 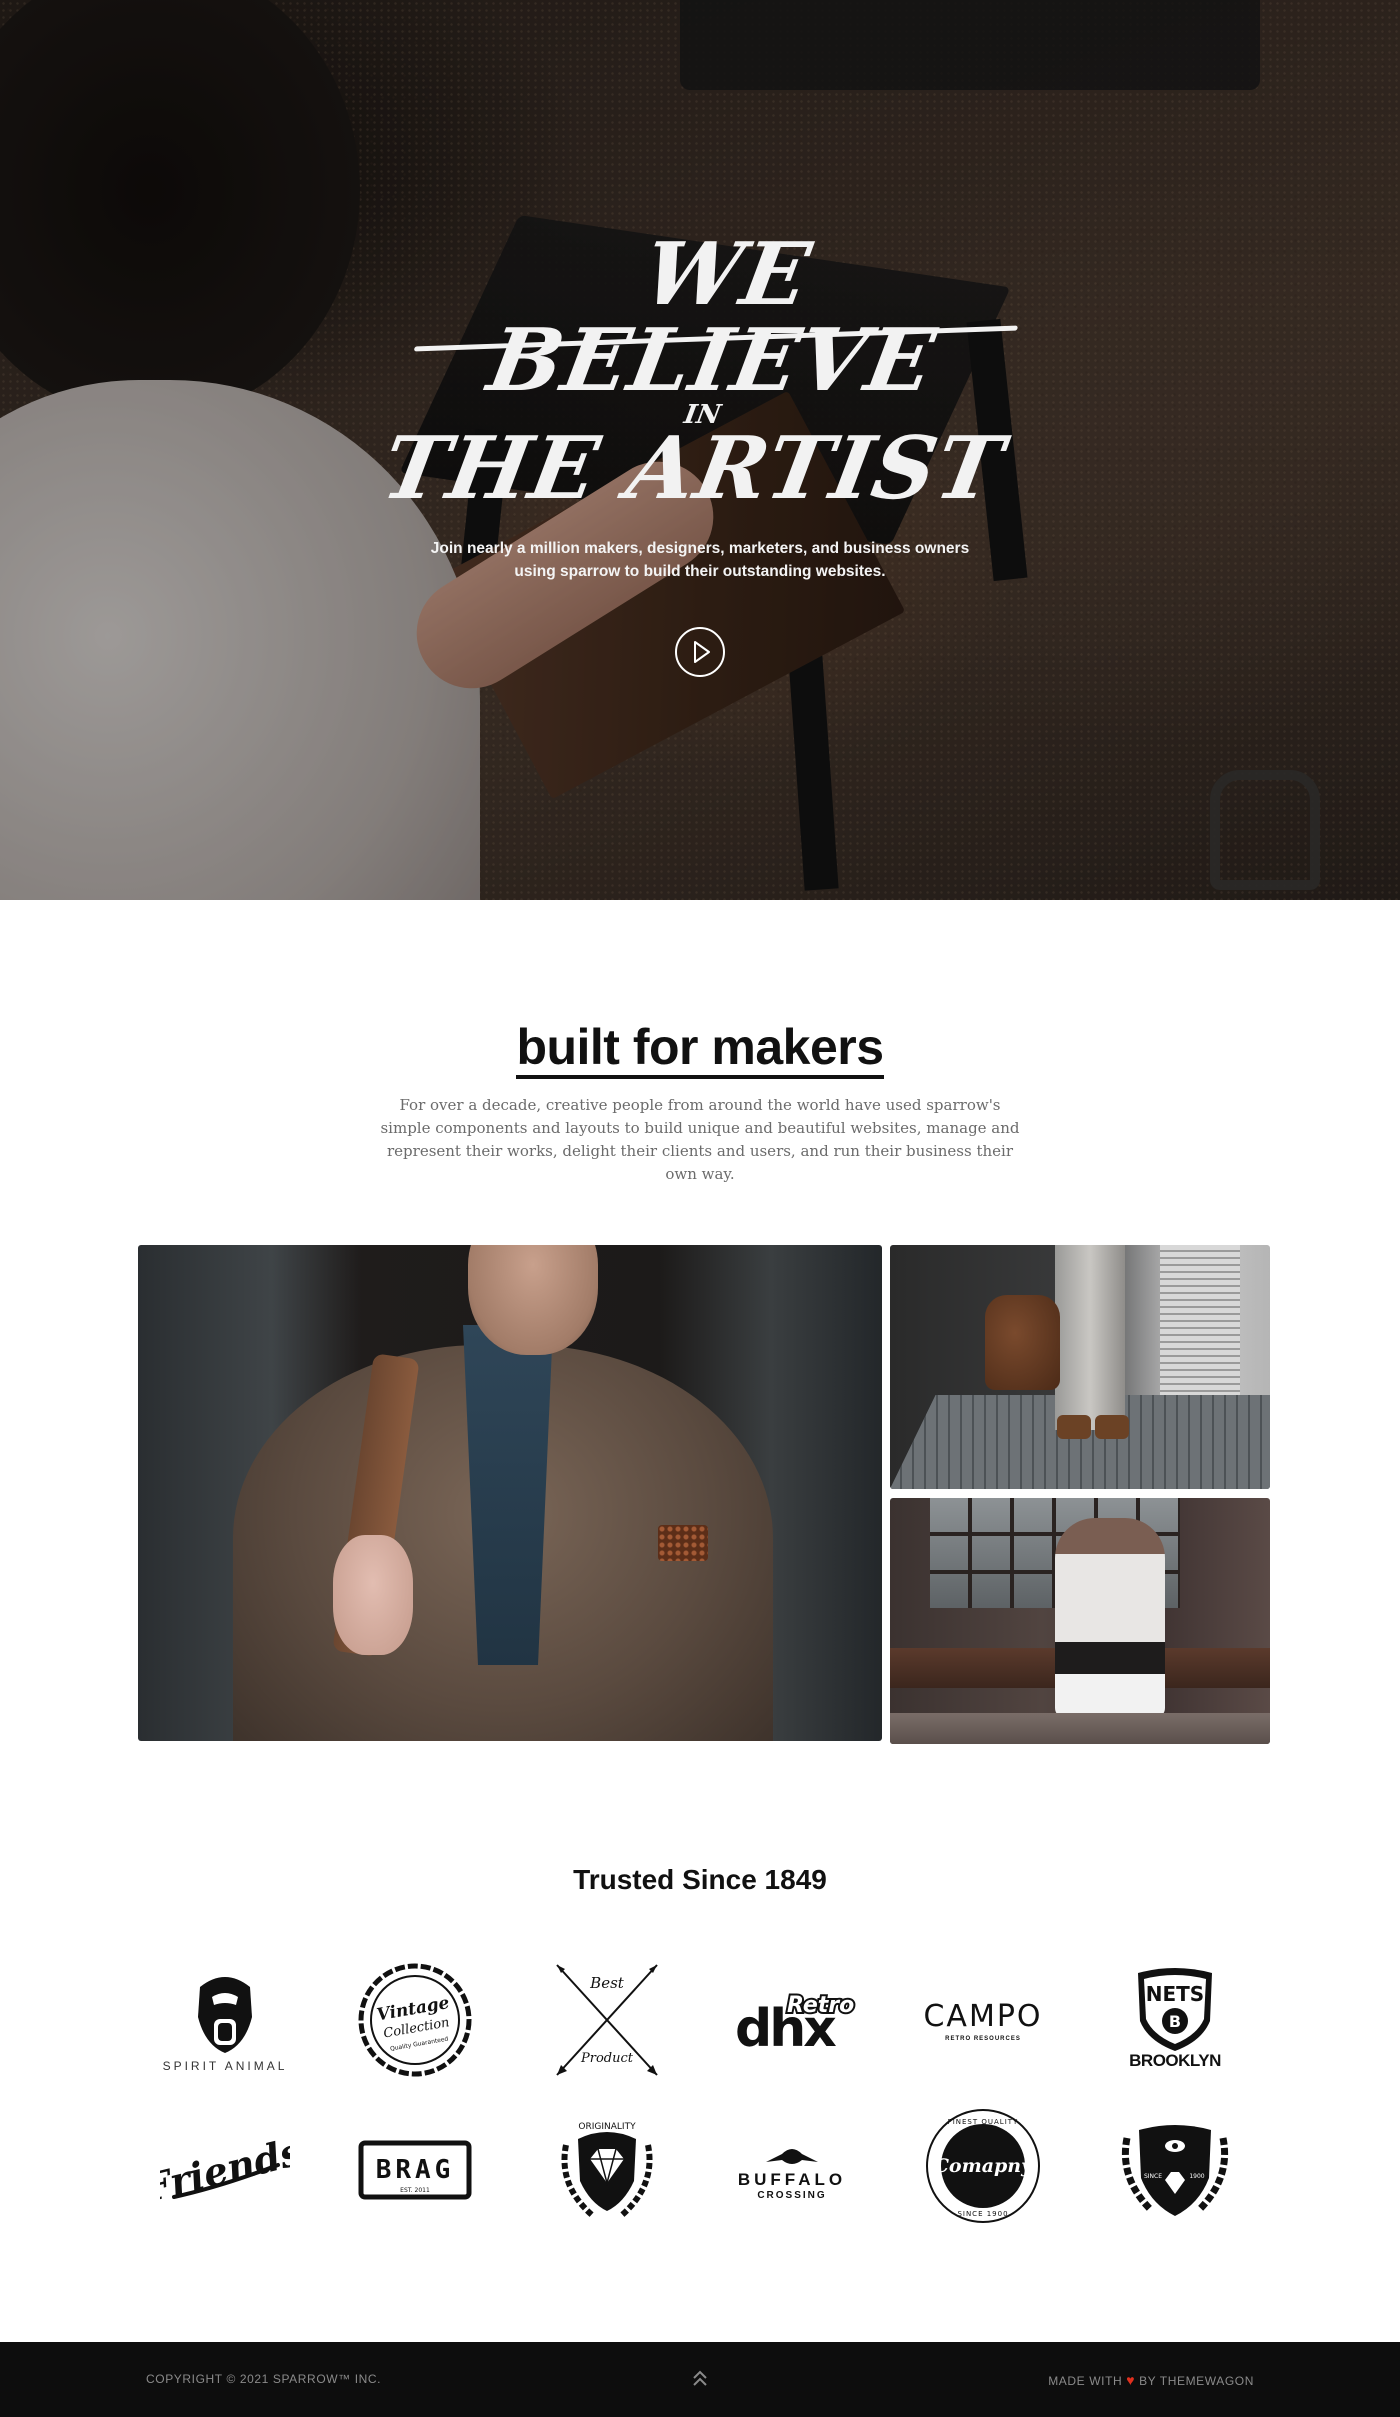 I want to click on photo-shutter, so click(x=1200, y=1325).